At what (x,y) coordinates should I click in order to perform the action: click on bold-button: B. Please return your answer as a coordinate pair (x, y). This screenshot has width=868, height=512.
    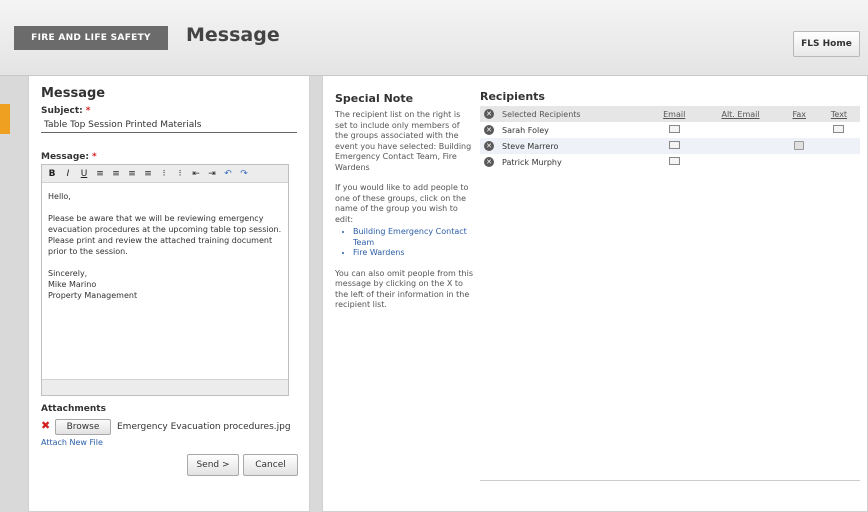
    Looking at the image, I should click on (52, 174).